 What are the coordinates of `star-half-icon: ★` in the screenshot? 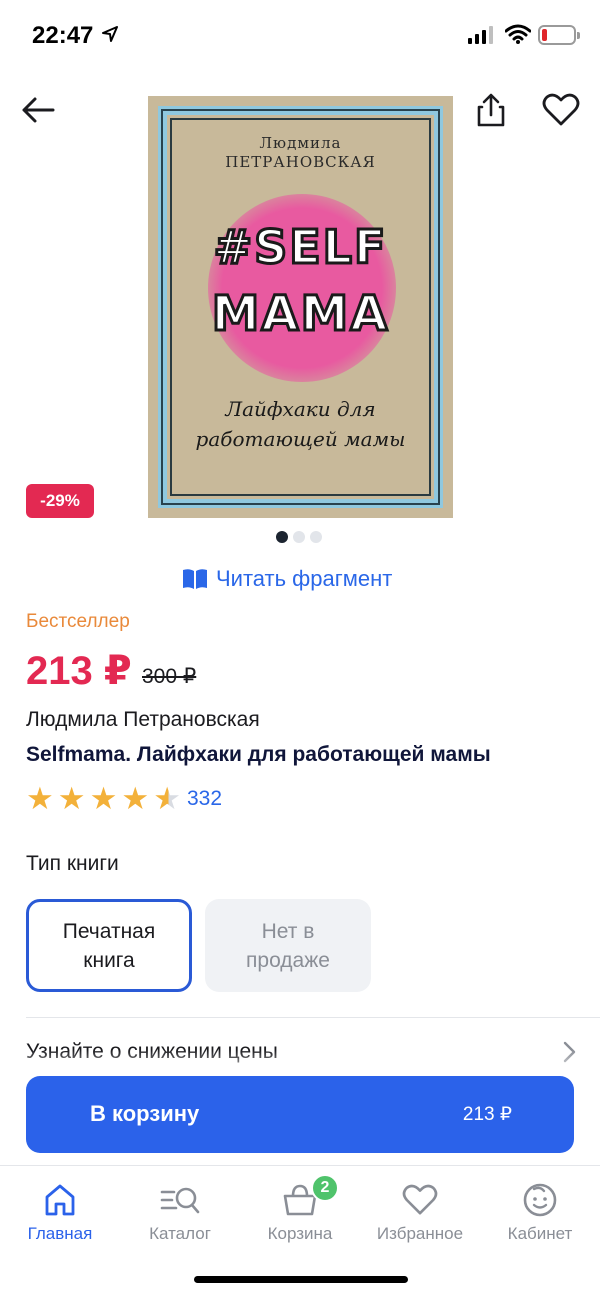 It's located at (167, 798).